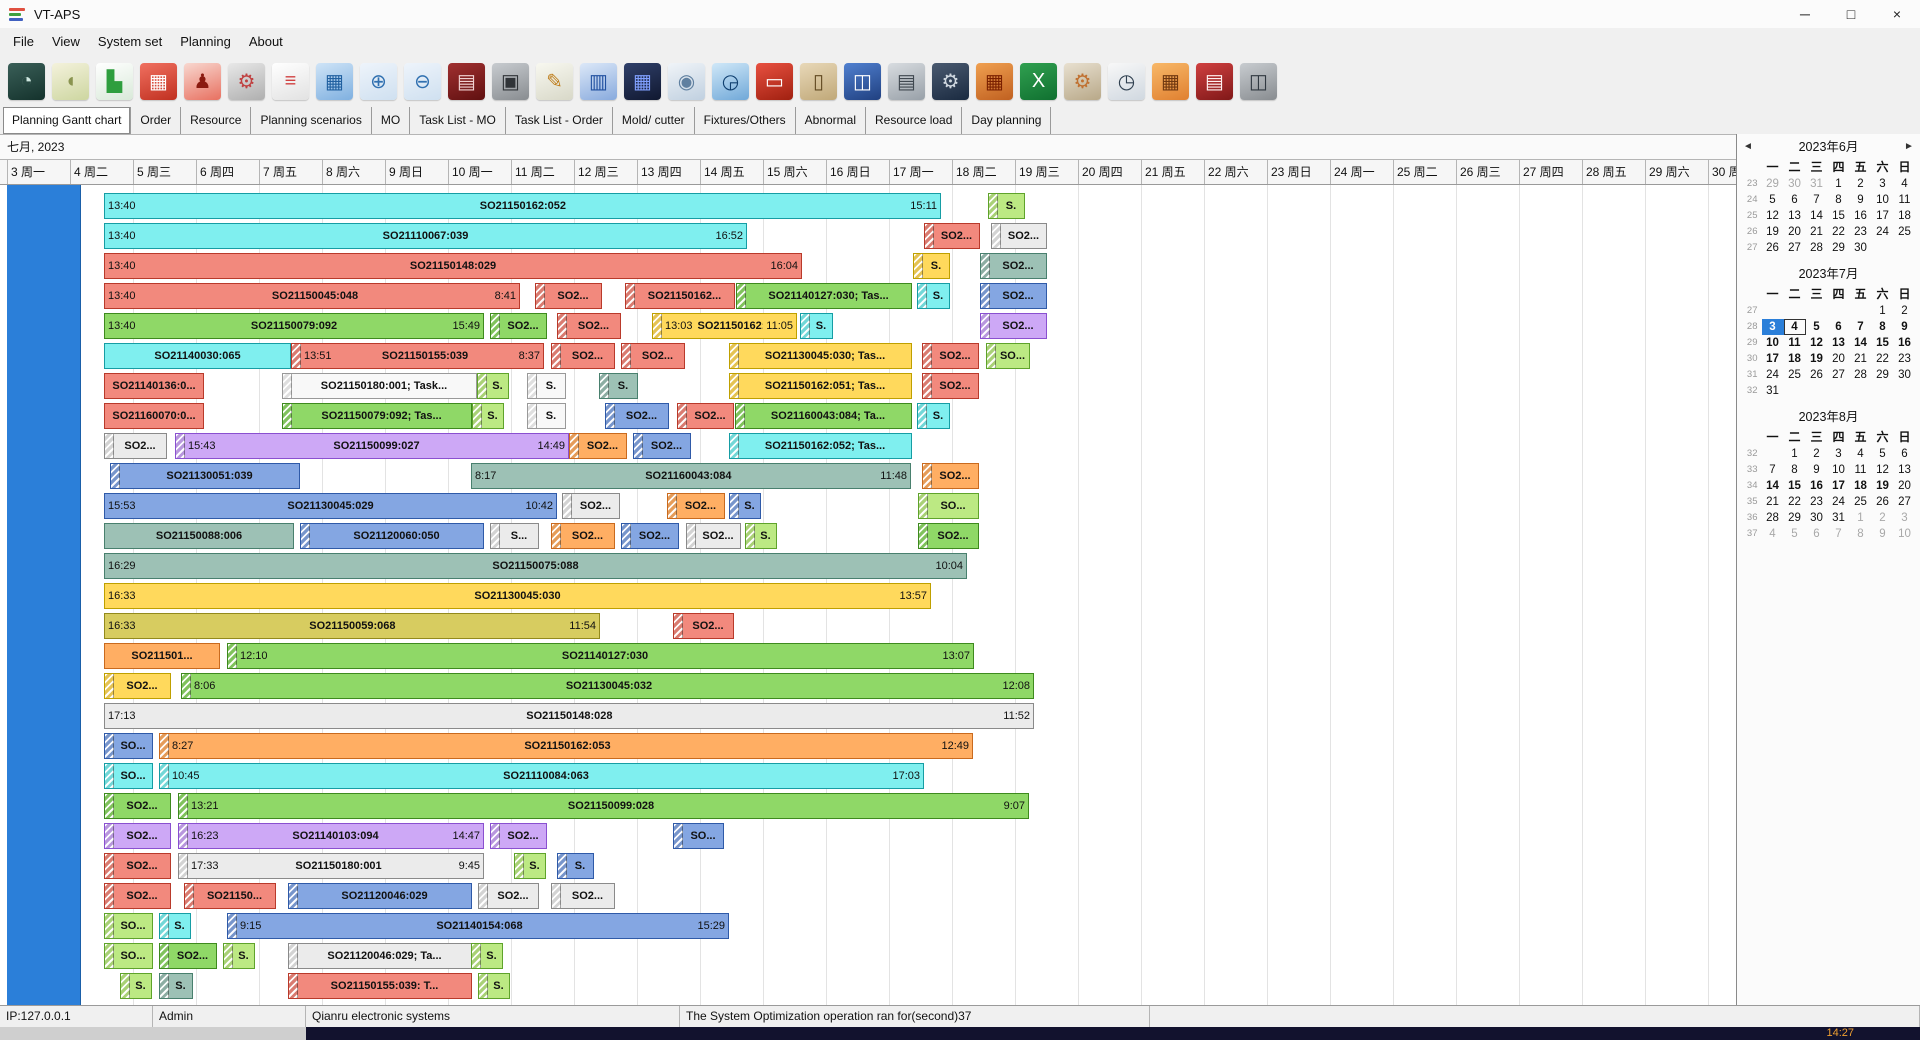 The height and width of the screenshot is (1040, 1920). What do you see at coordinates (794, 172) in the screenshot?
I see `day-header-cell: 15 周六` at bounding box center [794, 172].